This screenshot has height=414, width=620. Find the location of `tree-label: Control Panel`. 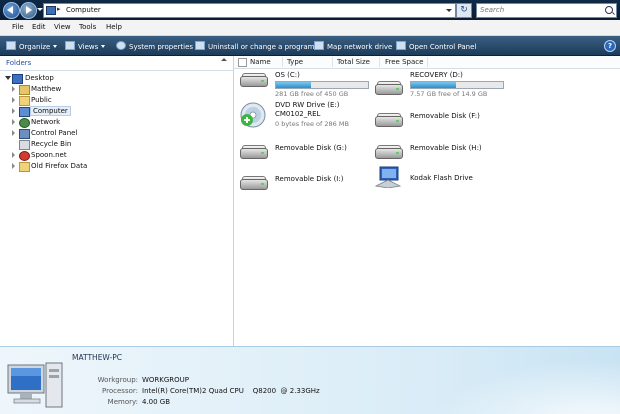

tree-label: Control Panel is located at coordinates (54, 133).